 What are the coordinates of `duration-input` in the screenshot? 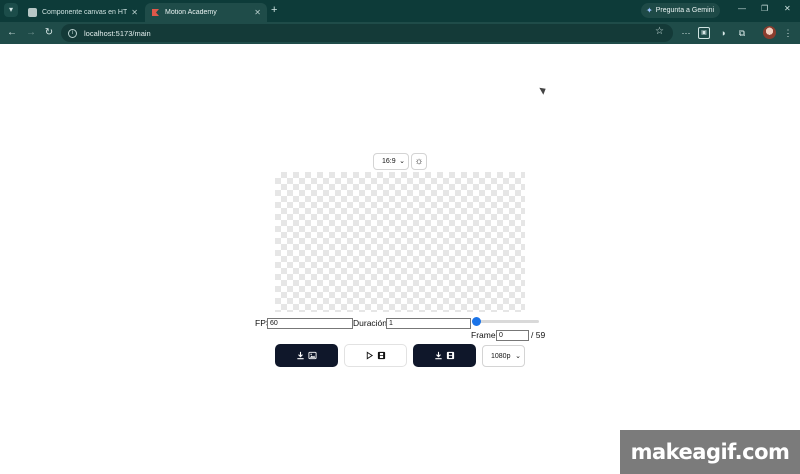 It's located at (428, 323).